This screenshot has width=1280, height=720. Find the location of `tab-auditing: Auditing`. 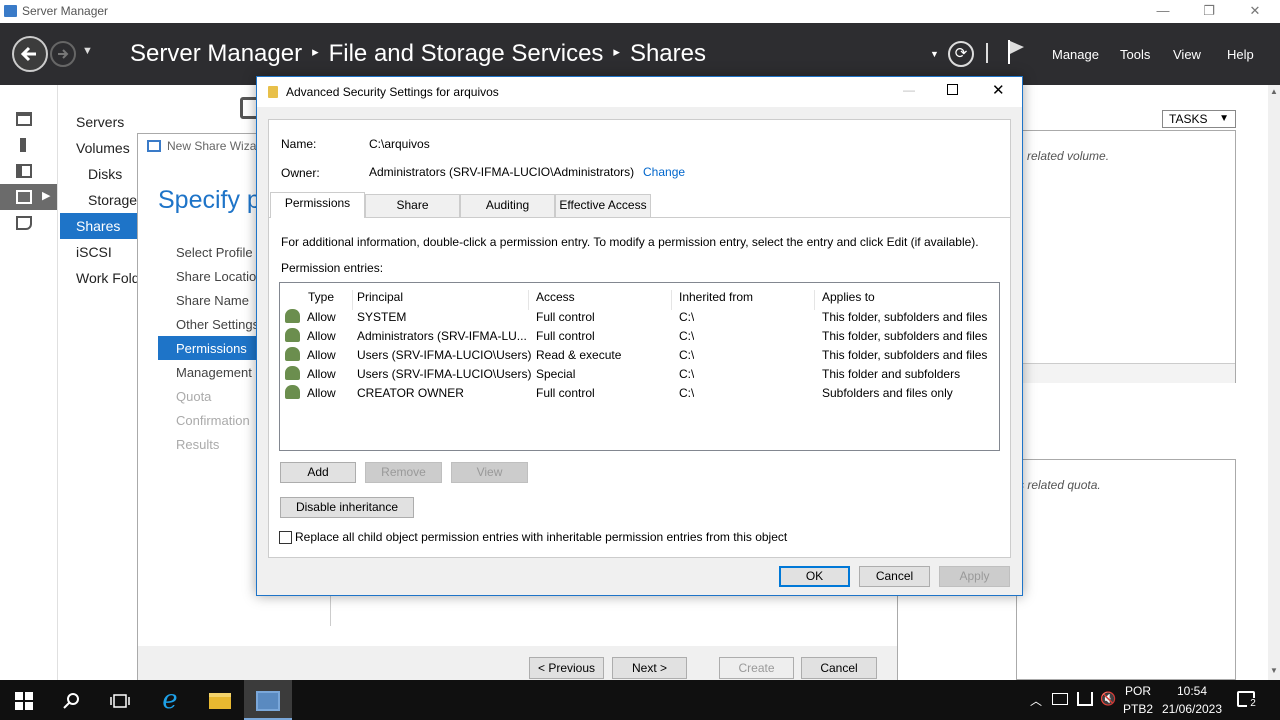

tab-auditing: Auditing is located at coordinates (507, 205).